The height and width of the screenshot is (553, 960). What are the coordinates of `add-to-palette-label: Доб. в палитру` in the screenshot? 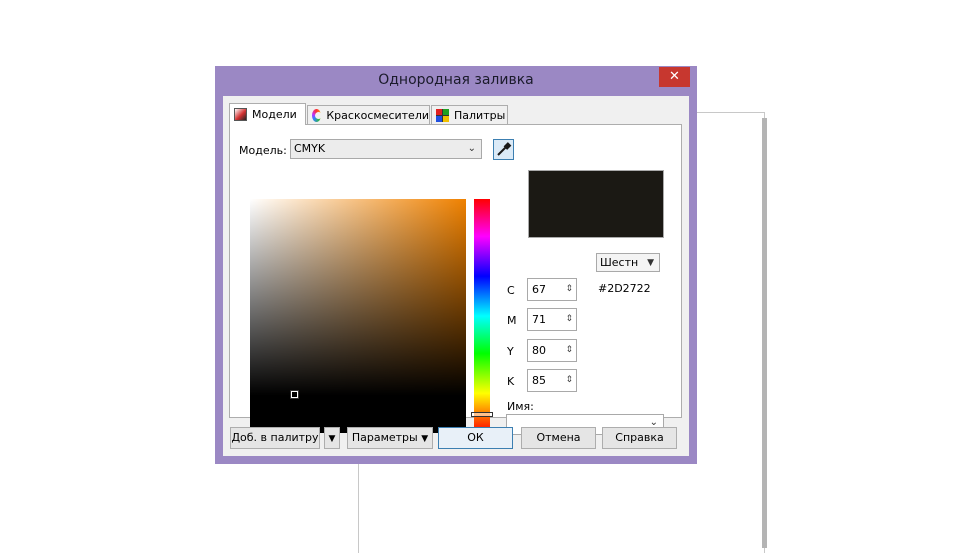 It's located at (275, 437).